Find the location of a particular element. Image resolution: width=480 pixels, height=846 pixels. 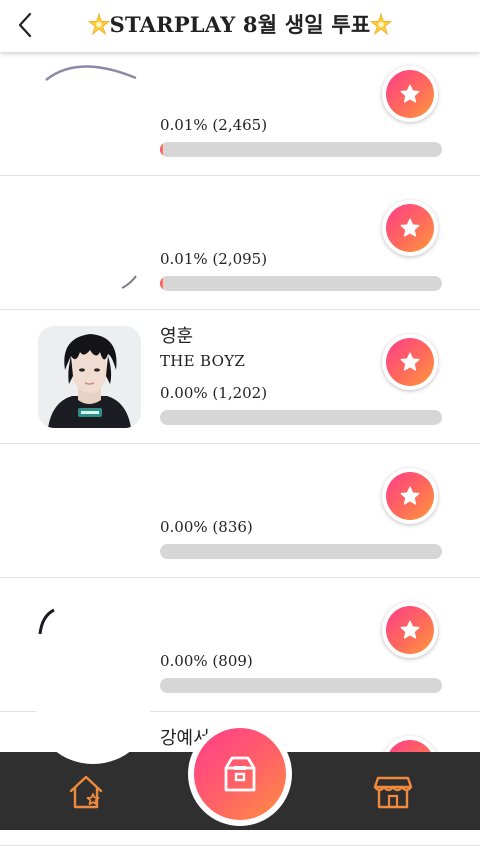

page-title: STARPLAY 8월 생일 투표 is located at coordinates (240, 24).